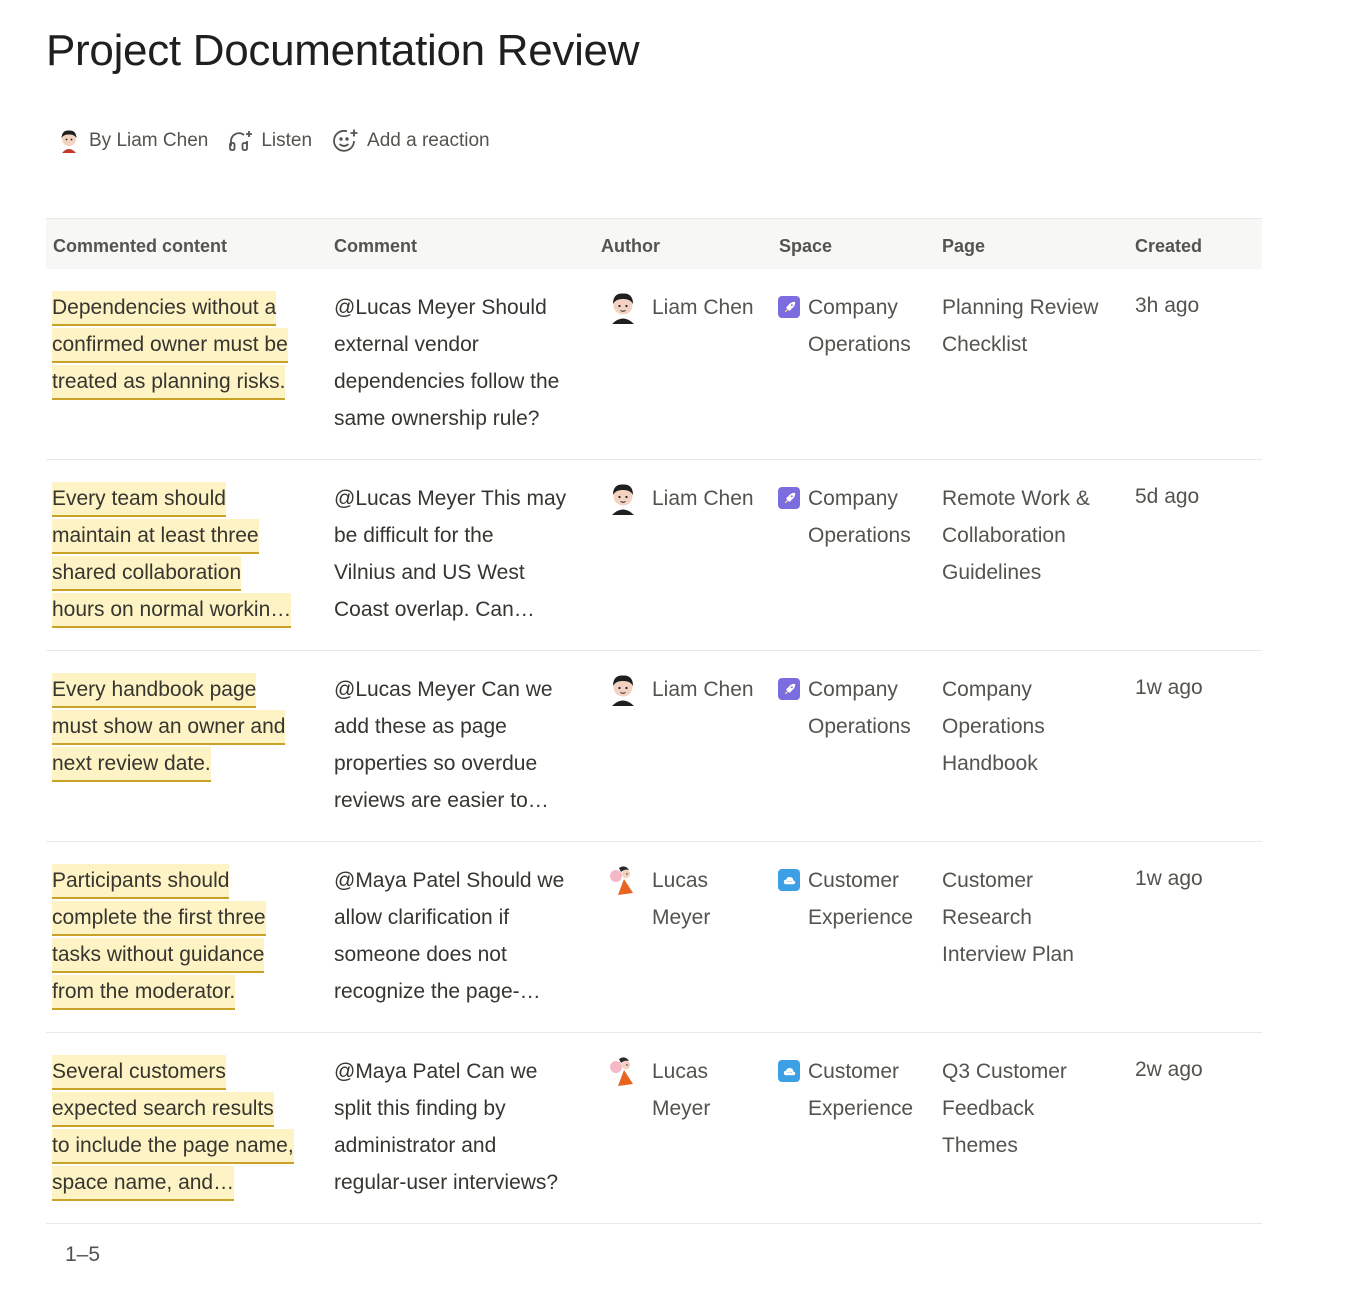 The image size is (1346, 1296). Describe the element at coordinates (343, 50) in the screenshot. I see `page-title: Project Documentation Review` at that location.